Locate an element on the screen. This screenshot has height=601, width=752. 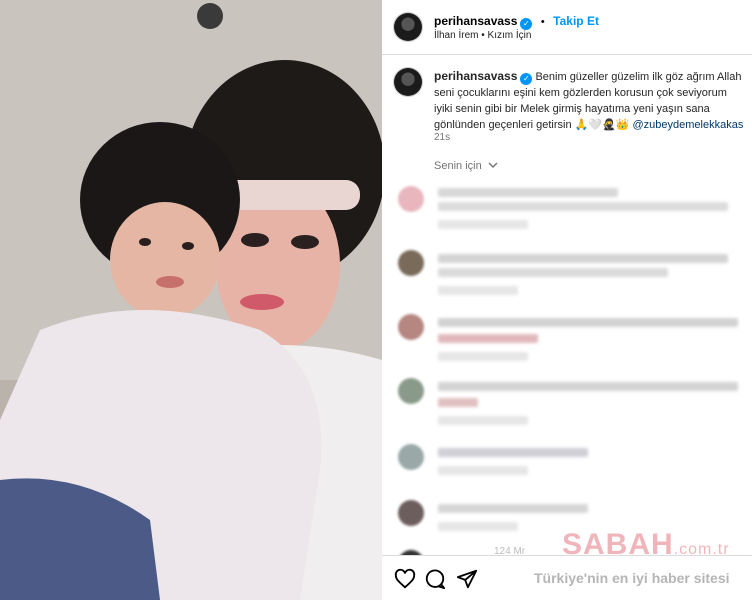
likes-count-partial: 124 Mr is located at coordinates (510, 551).